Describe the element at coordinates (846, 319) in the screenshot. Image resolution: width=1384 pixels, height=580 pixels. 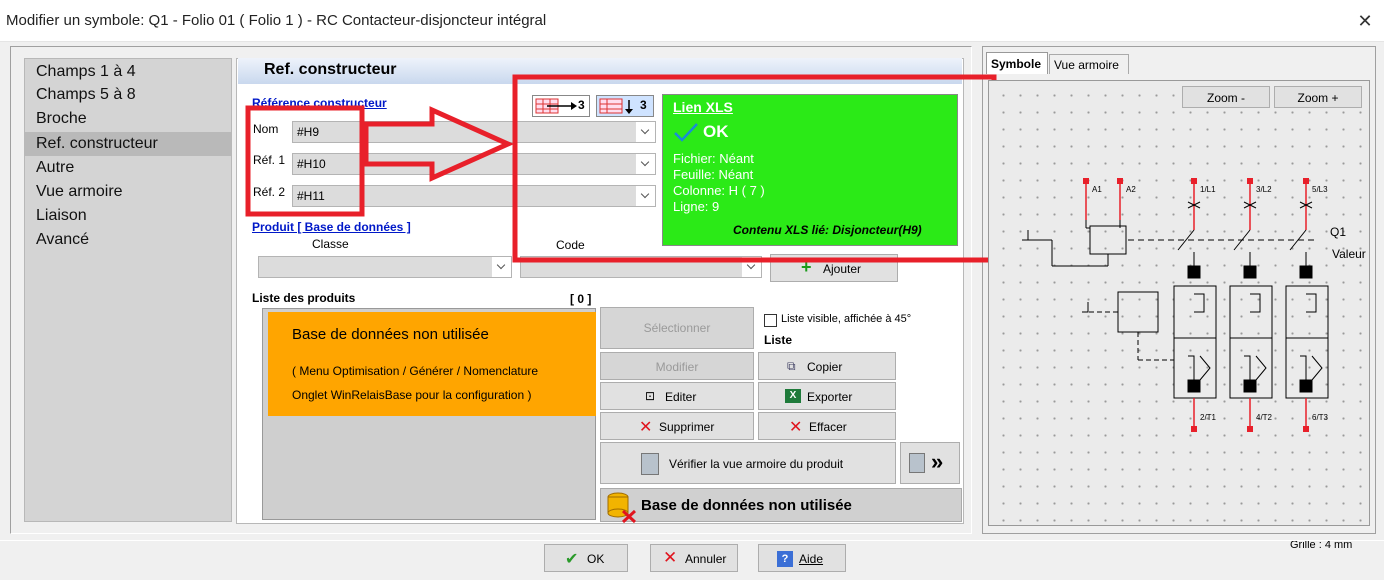
I see `liste-visible-label: Liste visible, affichée à 45°` at that location.